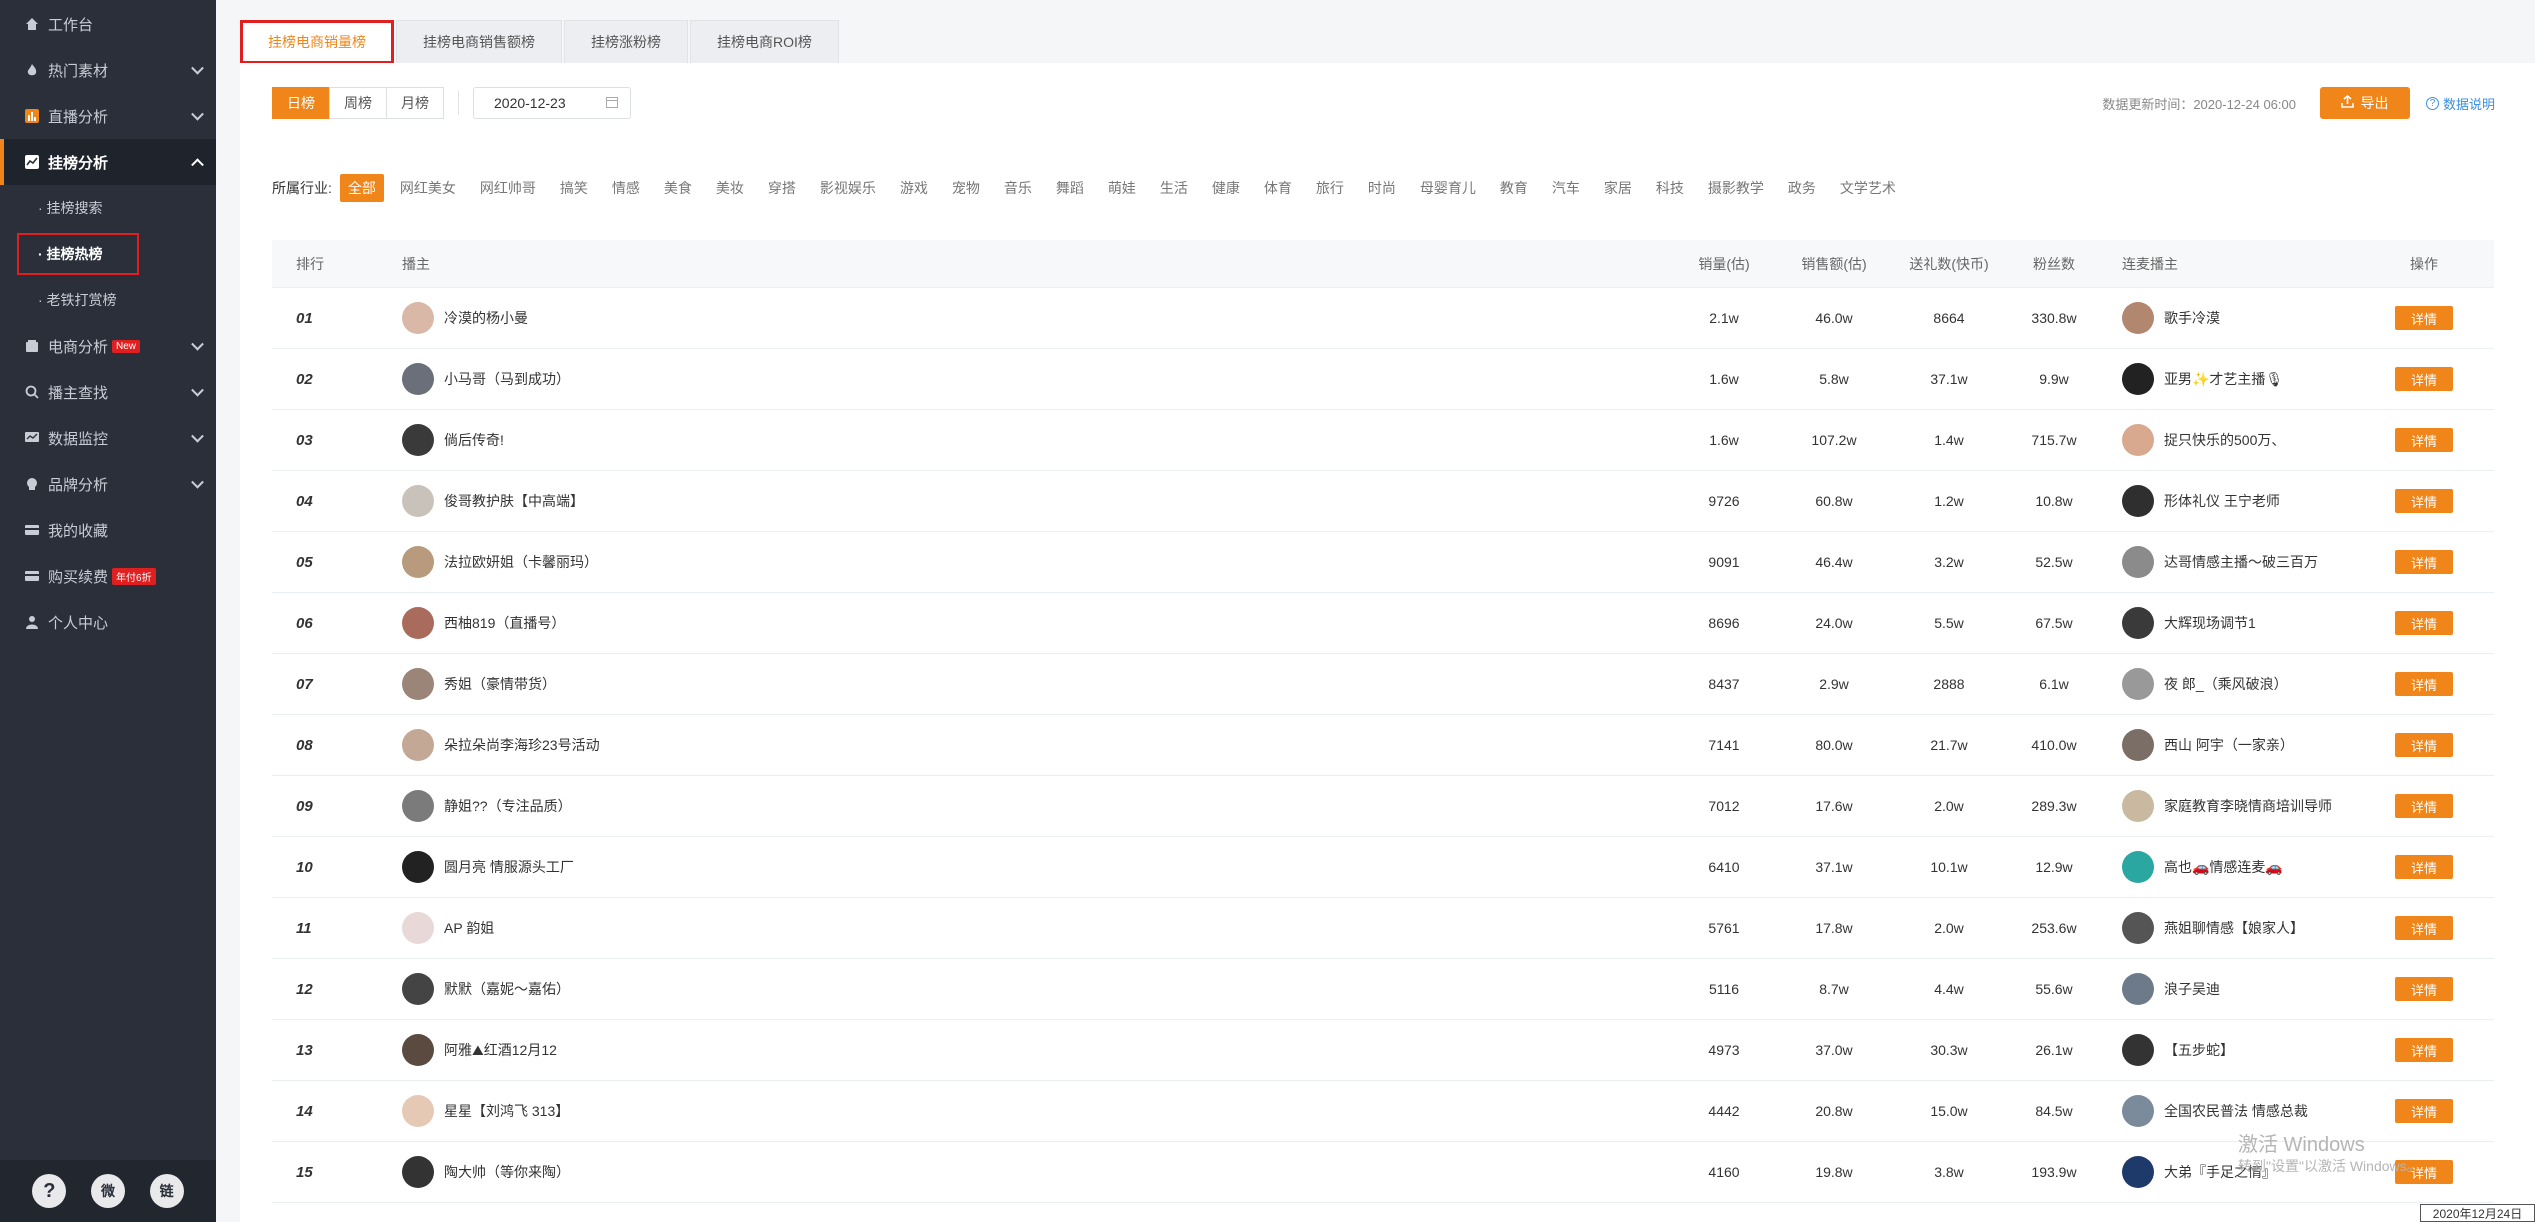 This screenshot has width=2535, height=1222. I want to click on linked-anchor-name: 【五步蛇】, so click(2199, 1050).